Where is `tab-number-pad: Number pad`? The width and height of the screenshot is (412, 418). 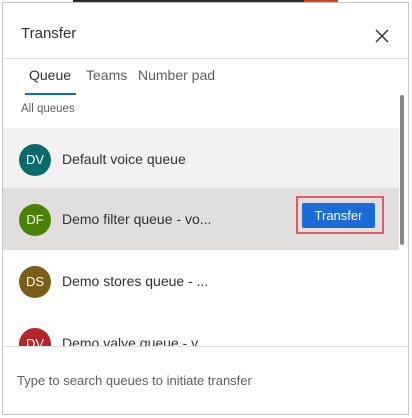
tab-number-pad: Number pad is located at coordinates (176, 75).